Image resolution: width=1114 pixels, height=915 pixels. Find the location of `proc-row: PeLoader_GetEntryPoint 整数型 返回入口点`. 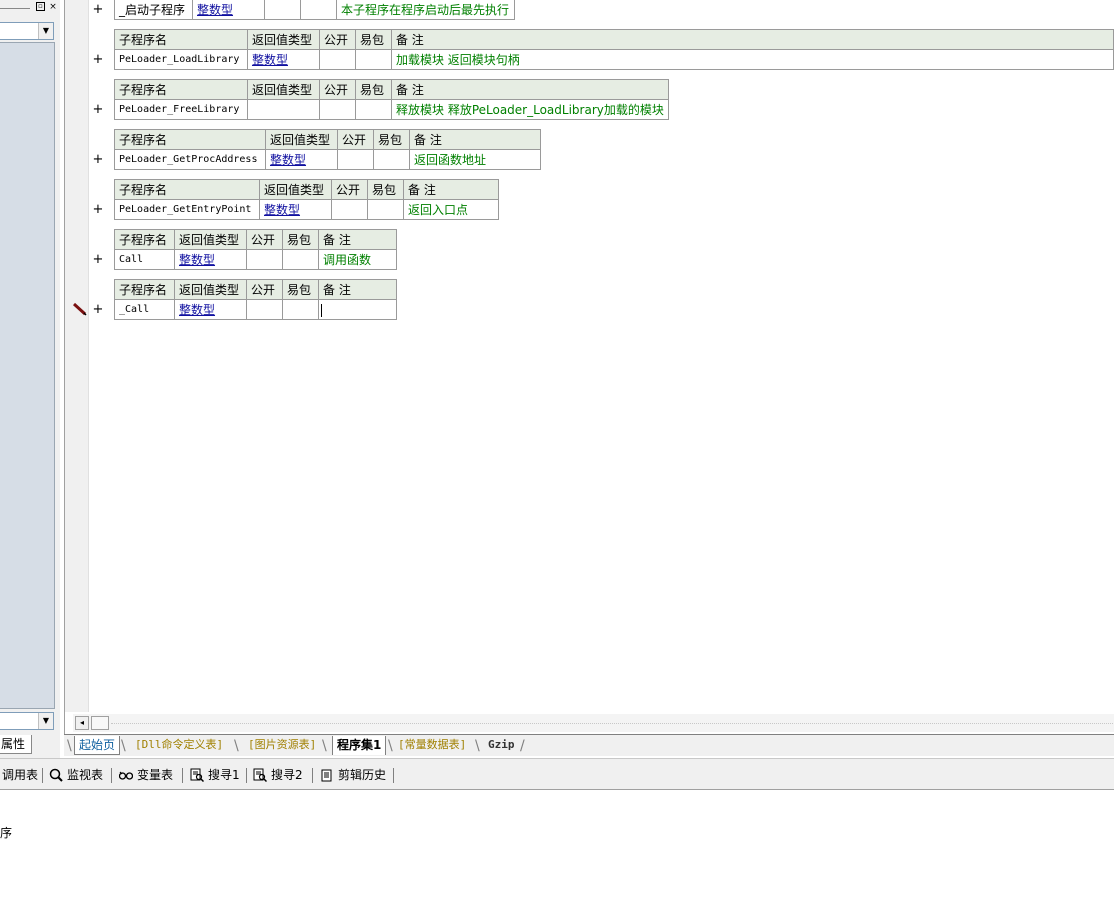

proc-row: PeLoader_GetEntryPoint 整数型 返回入口点 is located at coordinates (306, 209).